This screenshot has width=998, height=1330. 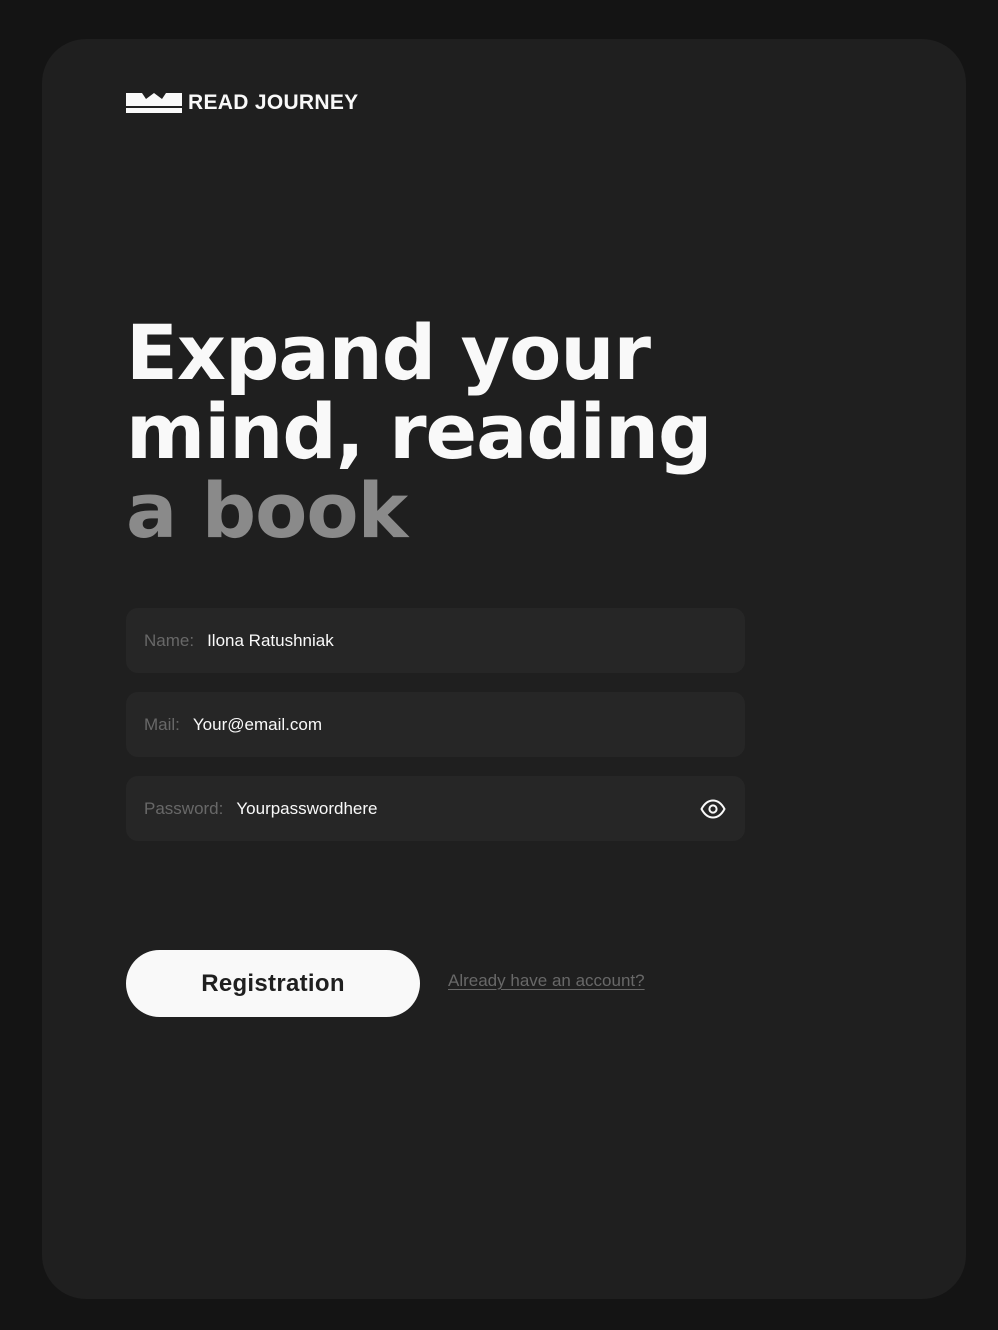 What do you see at coordinates (546, 981) in the screenshot?
I see `login-link: Already have an account?` at bounding box center [546, 981].